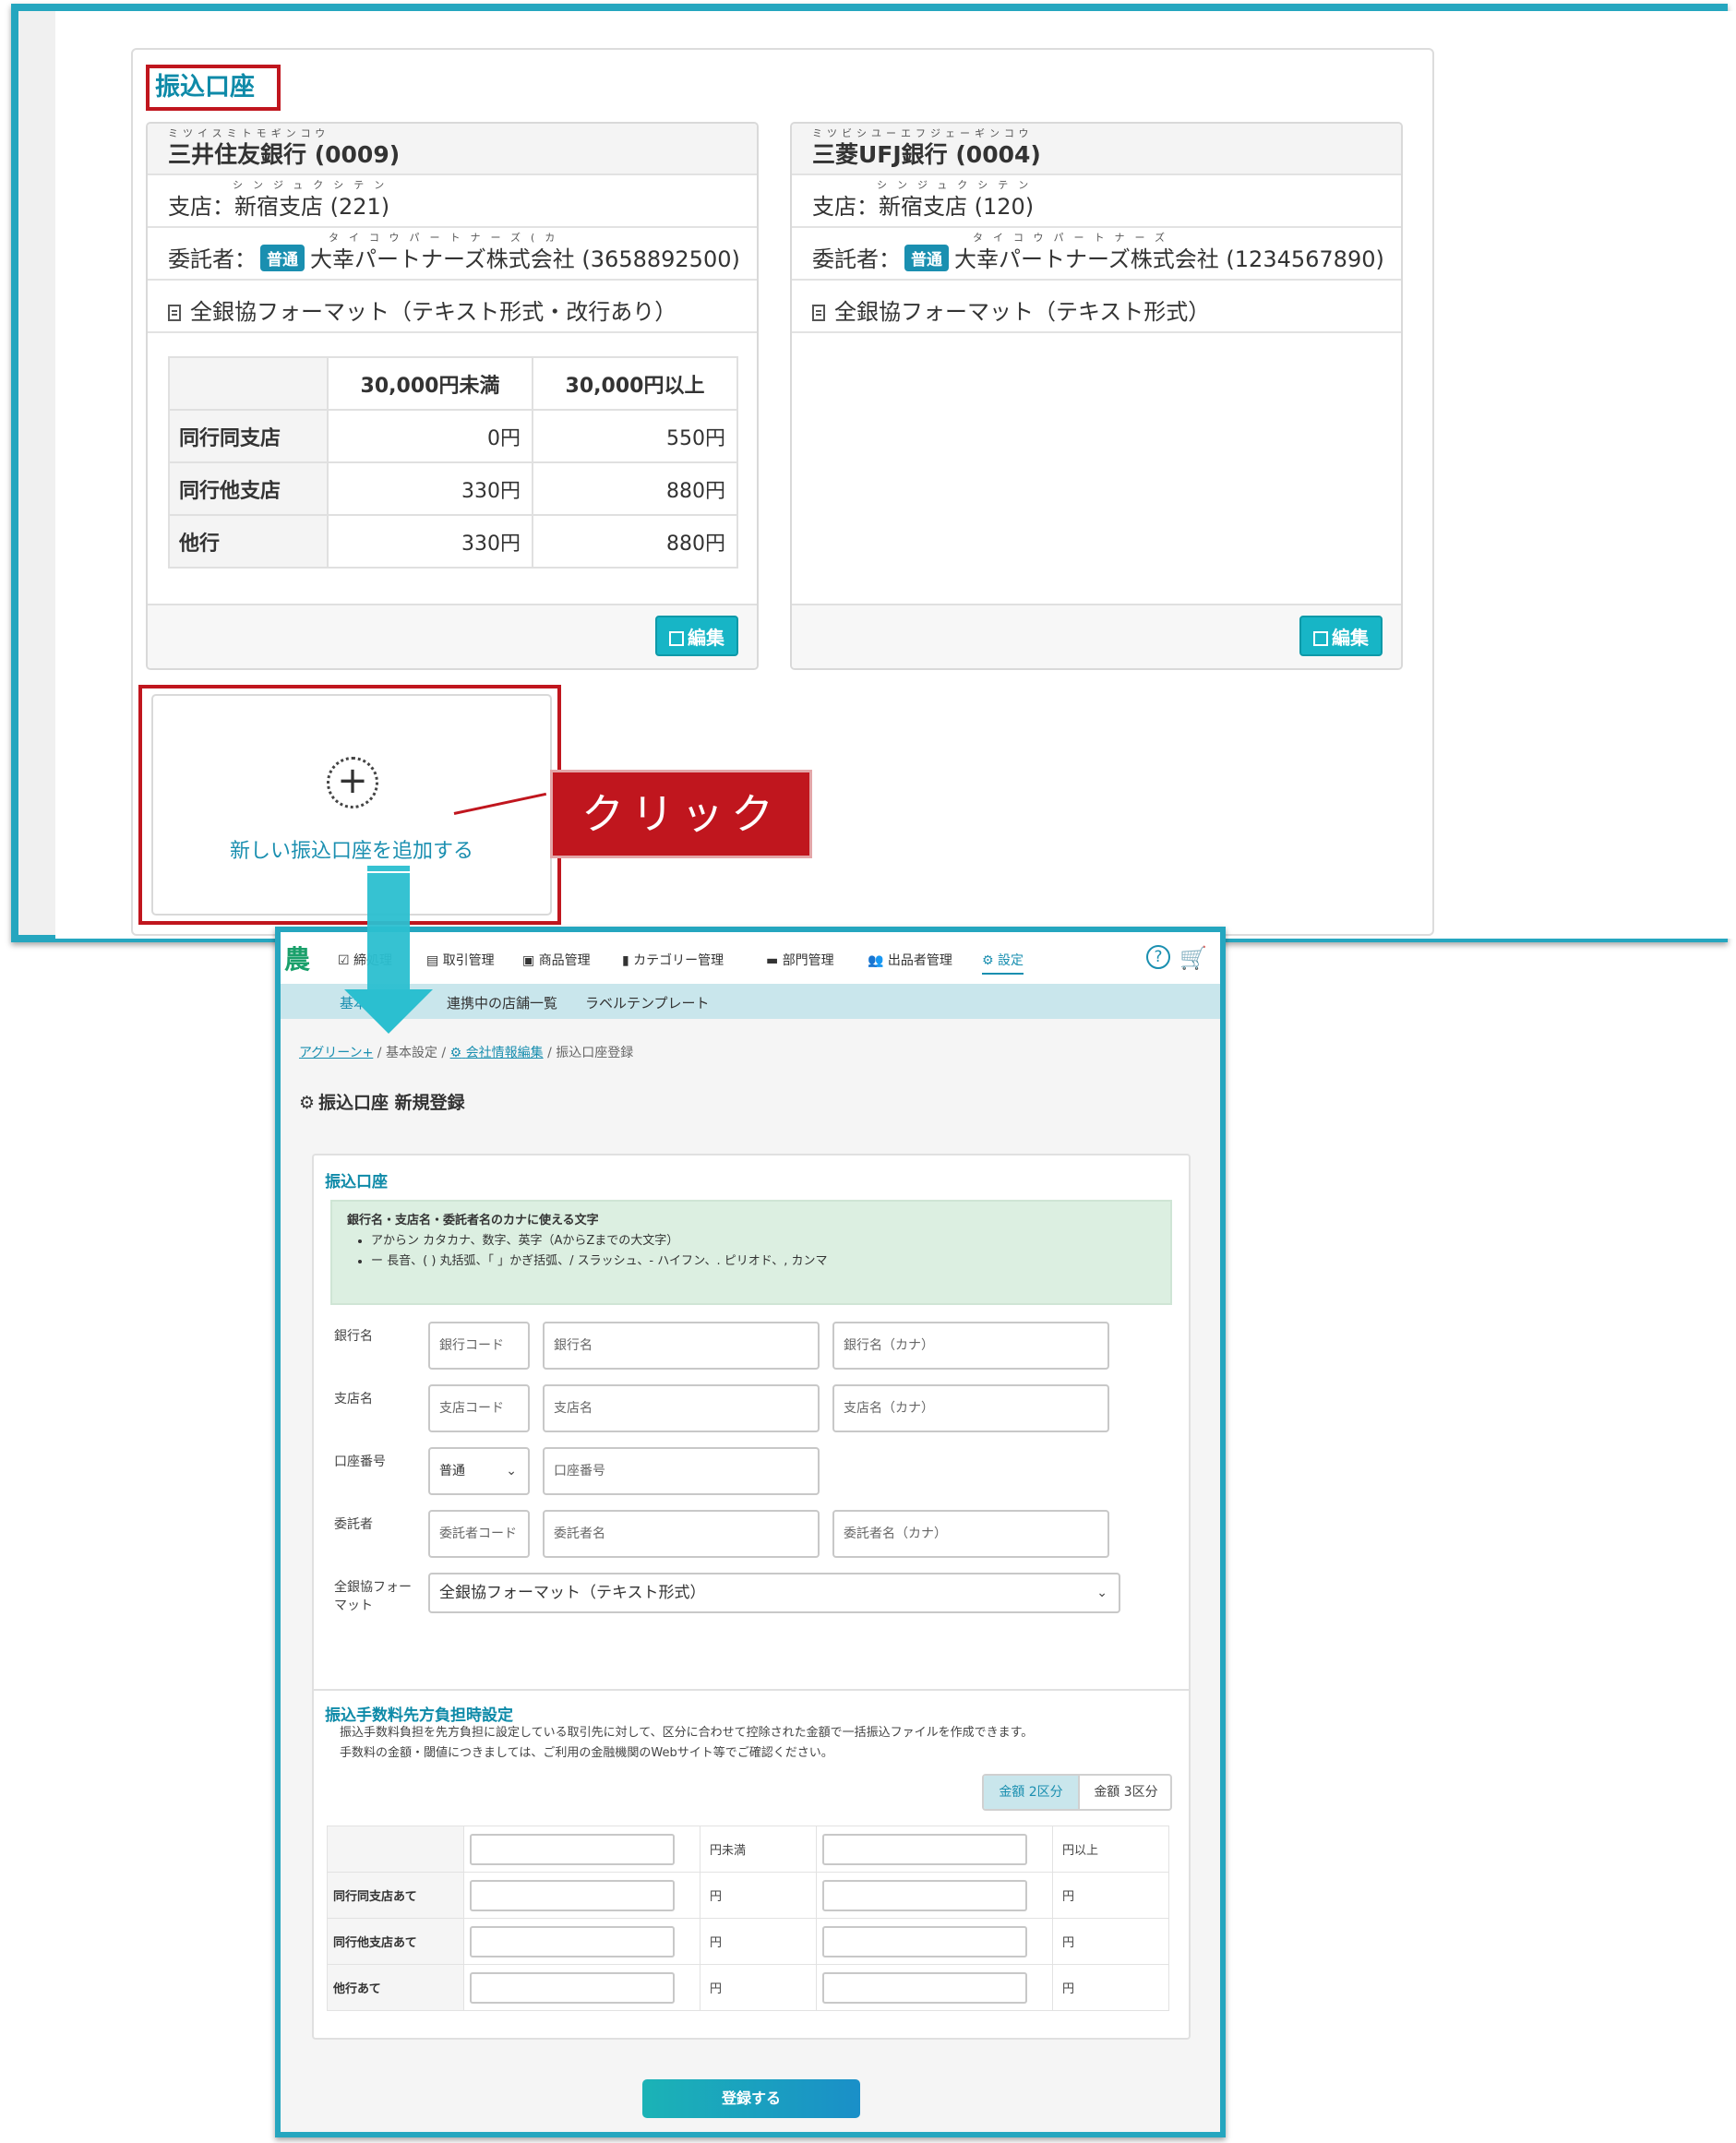 The height and width of the screenshot is (2143, 1736). I want to click on toggle-three-tiers: 金額 3区分, so click(1124, 1792).